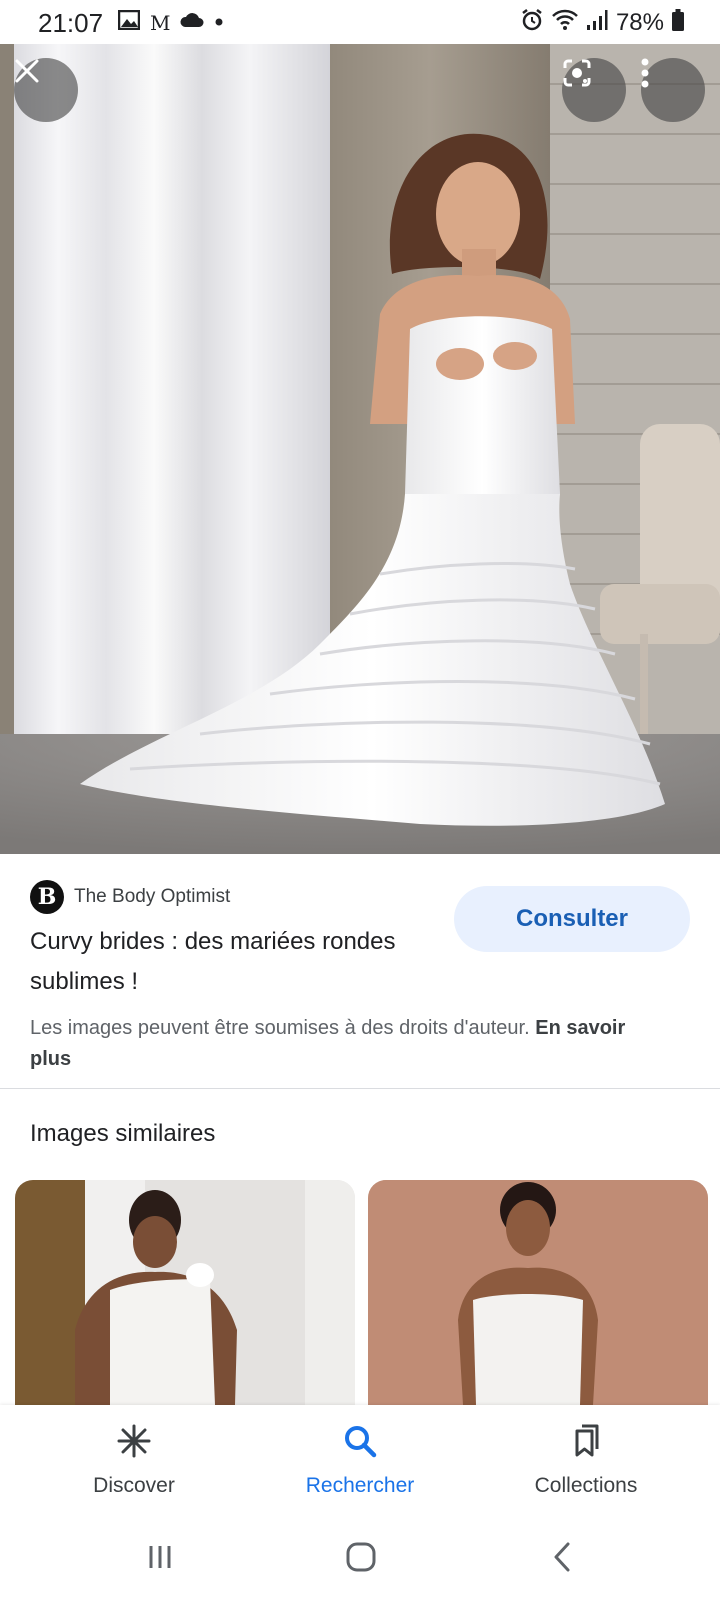 This screenshot has height=1600, width=720. Describe the element at coordinates (360, 1443) in the screenshot. I see `search-icon` at that location.